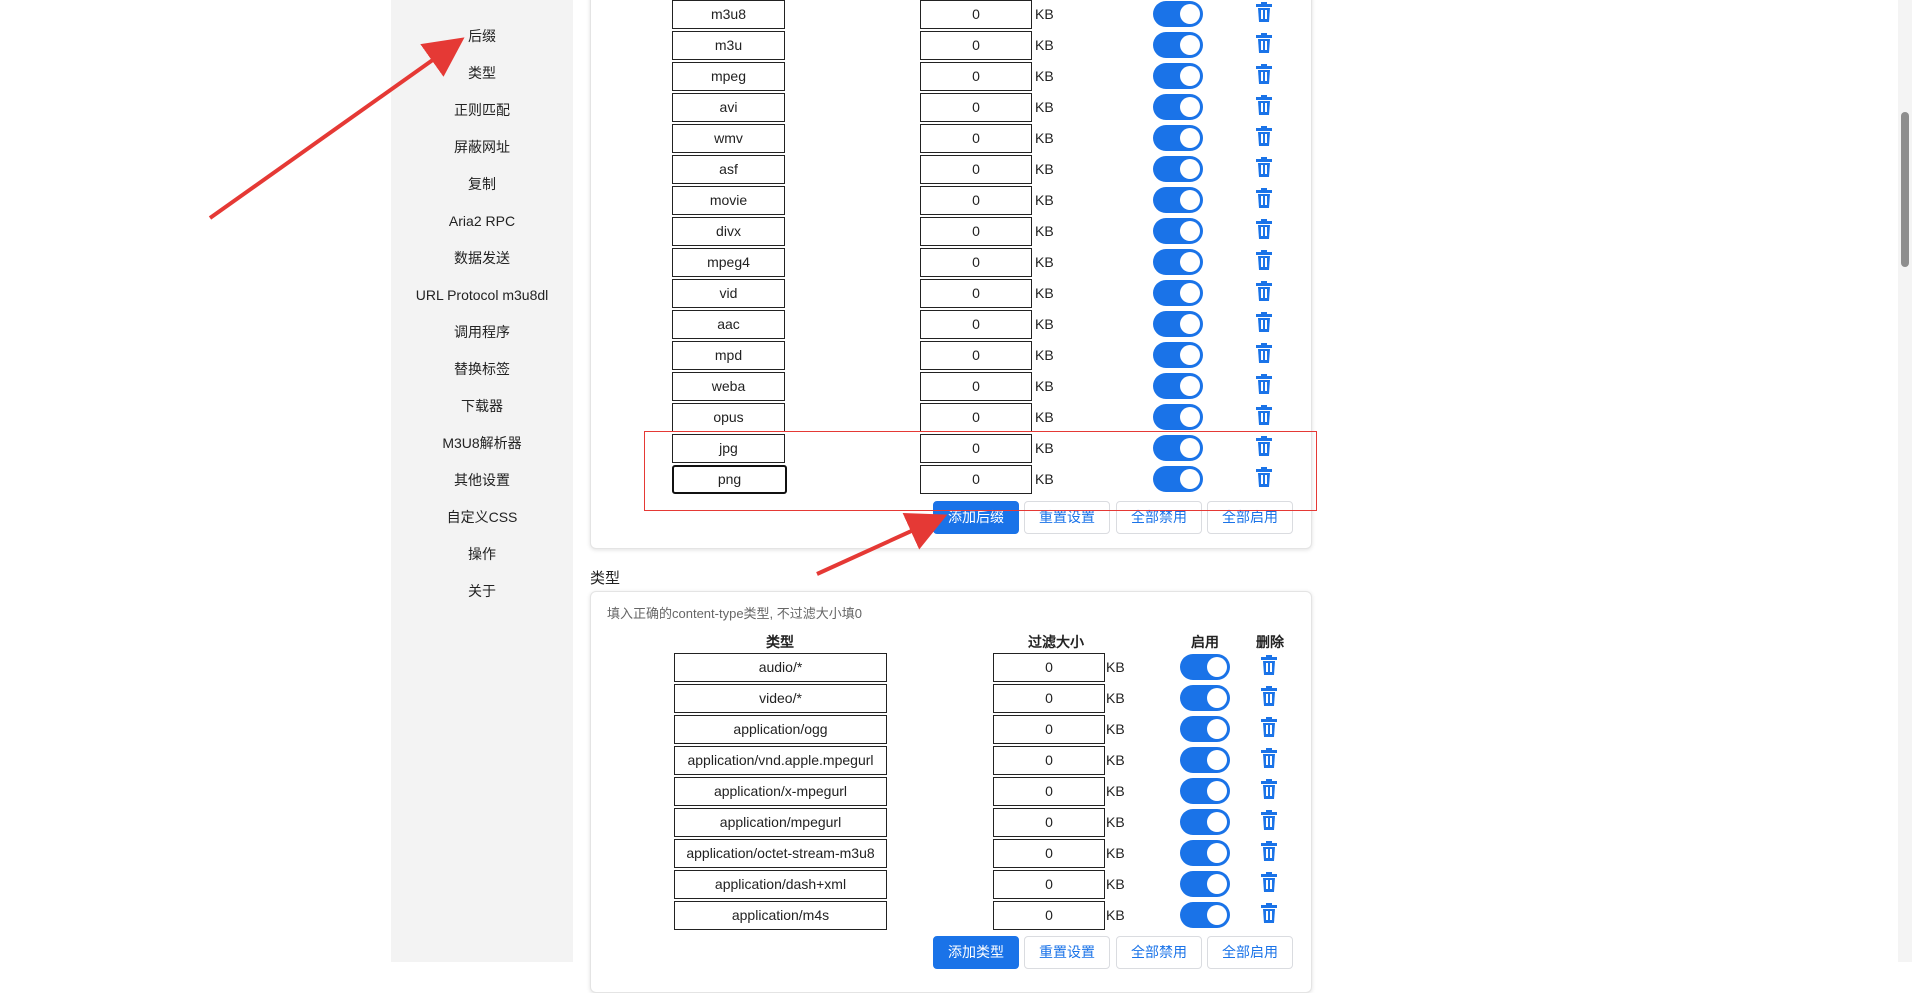  Describe the element at coordinates (780, 884) in the screenshot. I see `type-name-input: application/dash+xml` at that location.